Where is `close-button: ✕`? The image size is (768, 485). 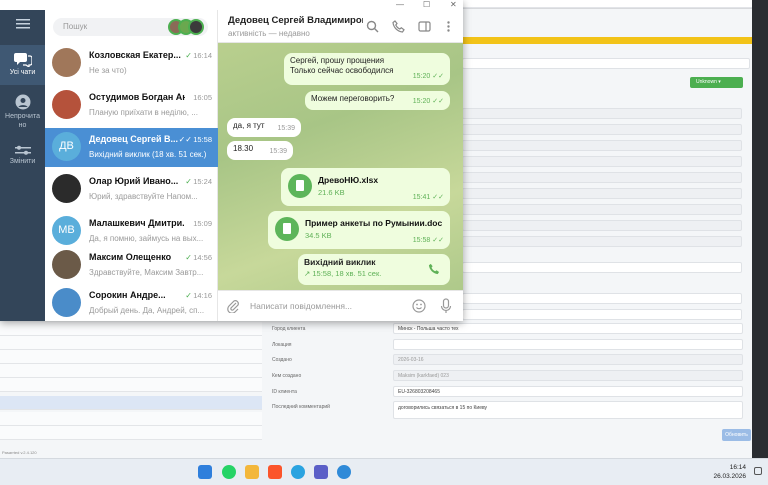
close-button: ✕ is located at coordinates (453, 4).